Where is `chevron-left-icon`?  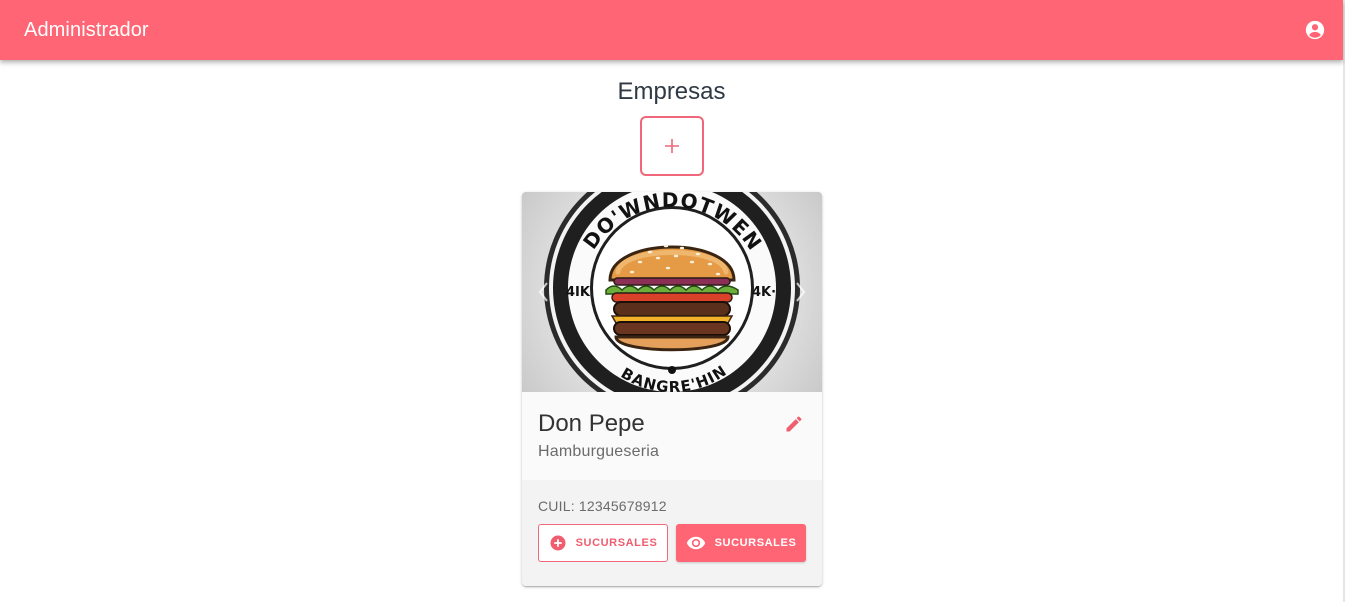 chevron-left-icon is located at coordinates (543, 292).